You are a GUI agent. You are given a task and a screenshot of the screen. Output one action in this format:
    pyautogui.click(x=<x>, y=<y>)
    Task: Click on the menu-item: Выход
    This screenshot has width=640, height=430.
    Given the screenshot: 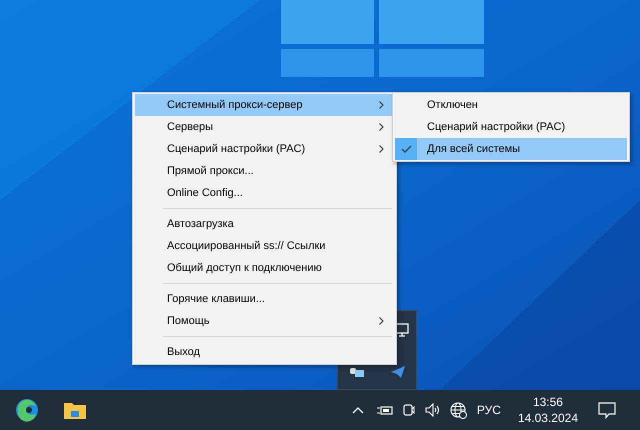 What is the action you would take?
    pyautogui.click(x=264, y=352)
    